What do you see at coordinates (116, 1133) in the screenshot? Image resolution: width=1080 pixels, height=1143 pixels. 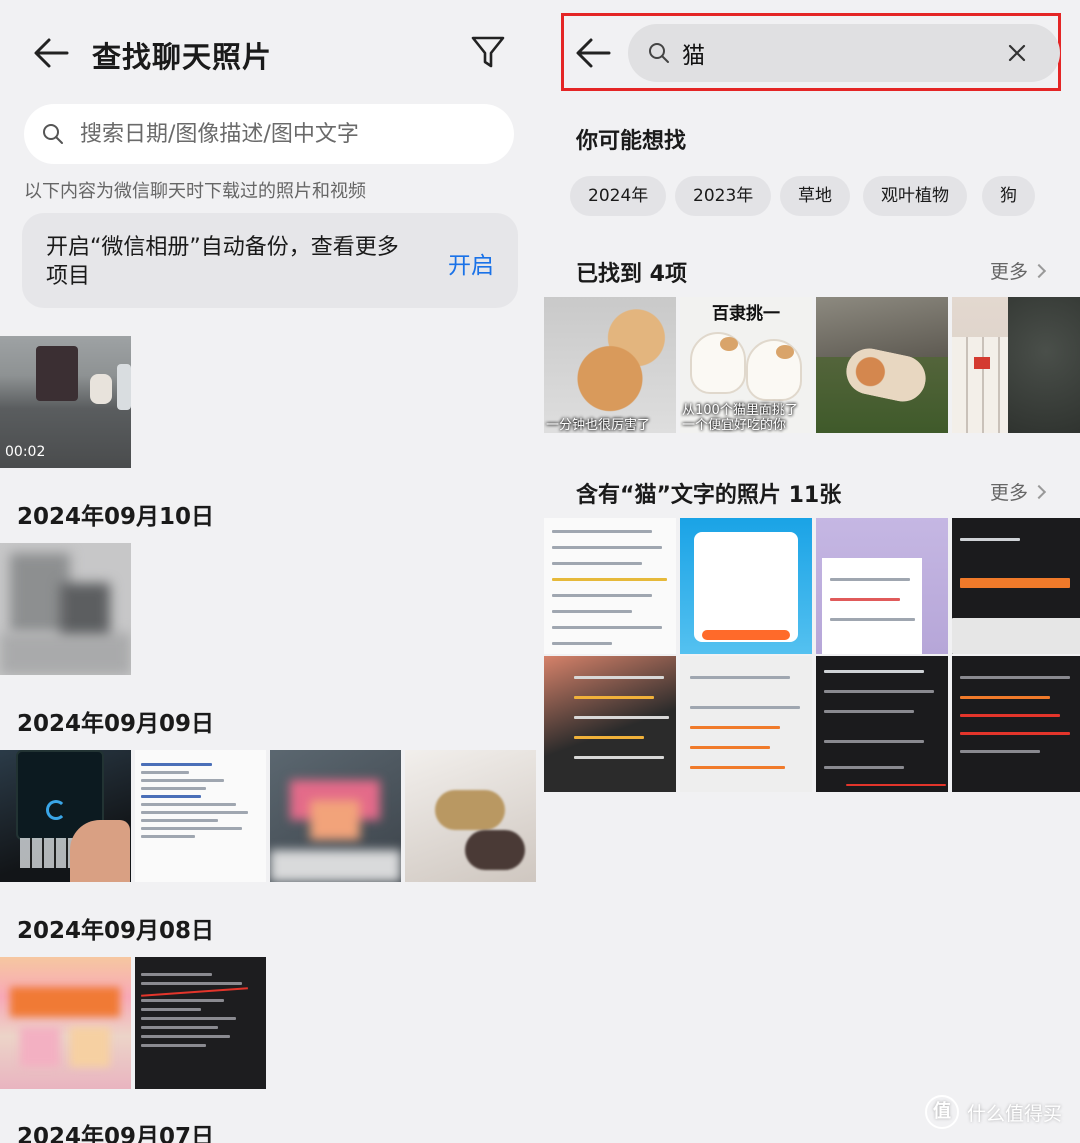 I see `date-header: 2024年09月07日` at bounding box center [116, 1133].